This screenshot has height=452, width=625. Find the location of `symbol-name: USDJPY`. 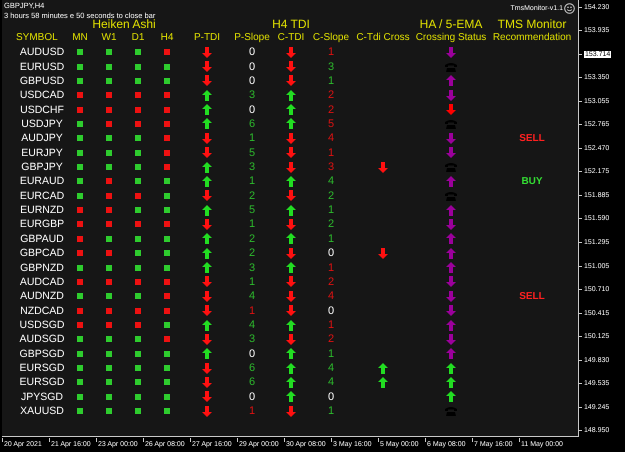

symbol-name: USDJPY is located at coordinates (42, 124).